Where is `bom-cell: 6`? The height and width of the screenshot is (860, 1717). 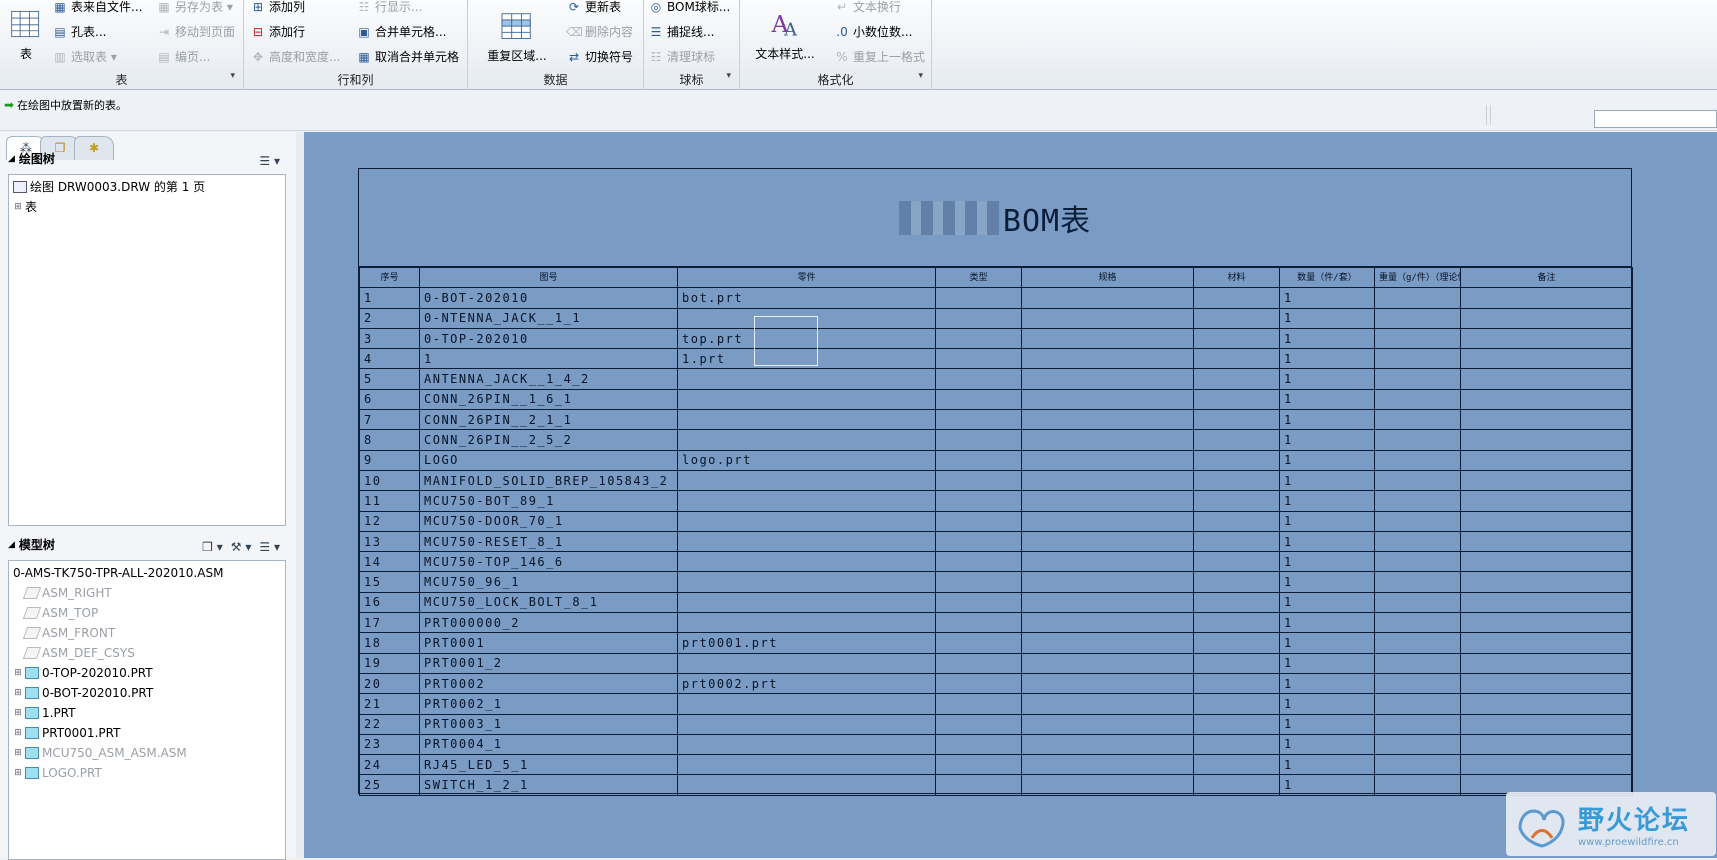
bom-cell: 6 is located at coordinates (389, 399).